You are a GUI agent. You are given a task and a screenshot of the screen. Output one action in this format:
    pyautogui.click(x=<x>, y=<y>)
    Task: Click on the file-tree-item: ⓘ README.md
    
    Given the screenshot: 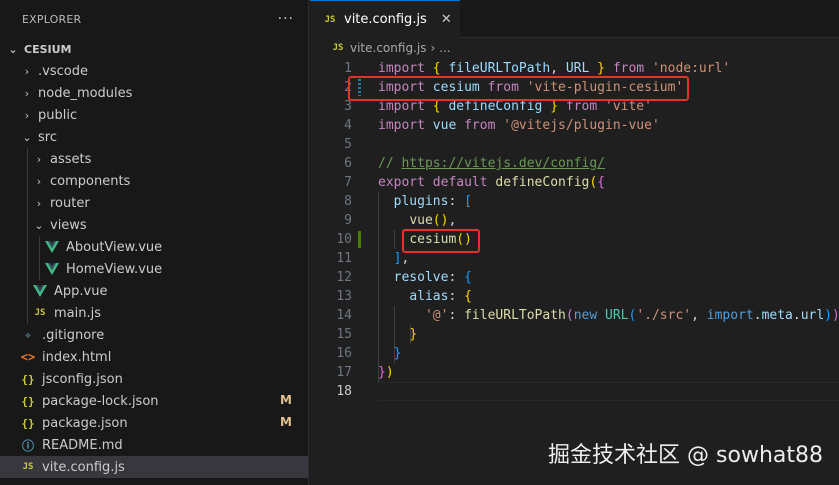 What is the action you would take?
    pyautogui.click(x=154, y=445)
    